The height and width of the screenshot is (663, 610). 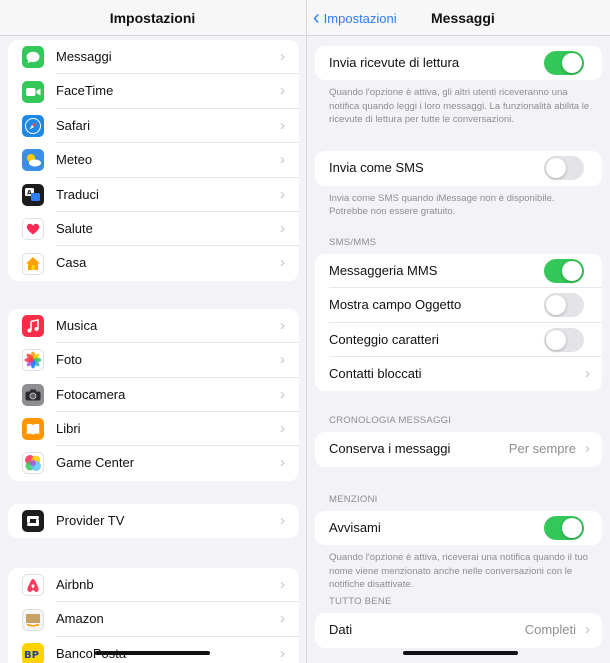 I want to click on sidebar-item-salute: Salute ›, so click(x=153, y=229).